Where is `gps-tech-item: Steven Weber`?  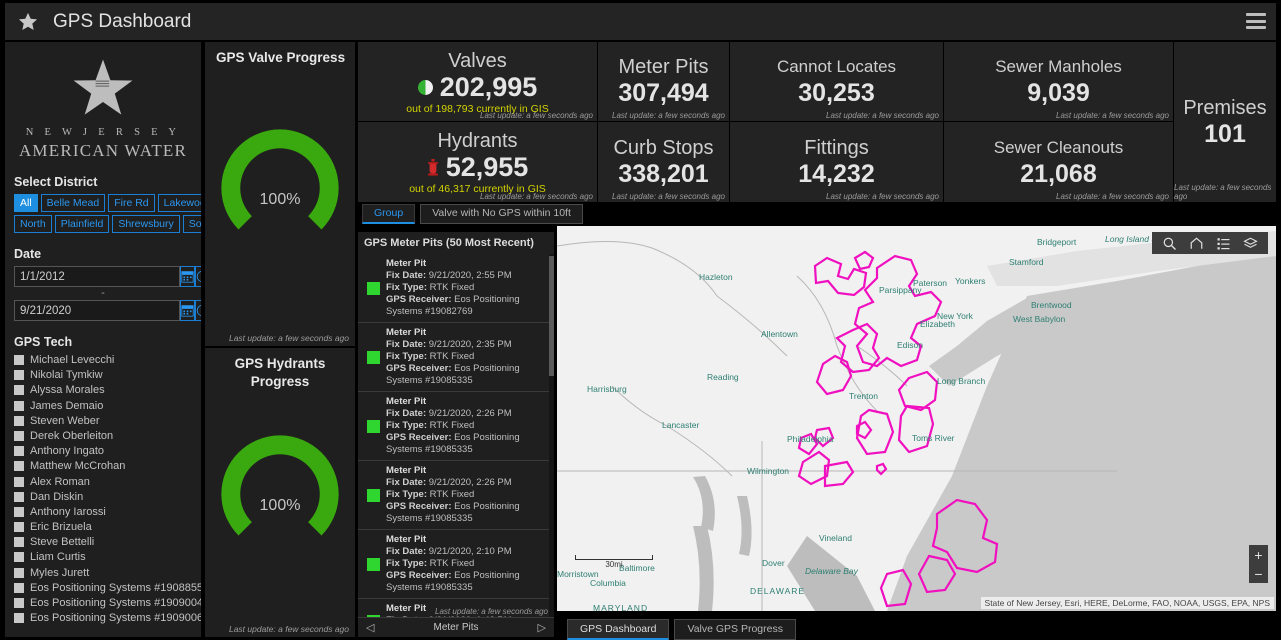
gps-tech-item: Steven Weber is located at coordinates (103, 421).